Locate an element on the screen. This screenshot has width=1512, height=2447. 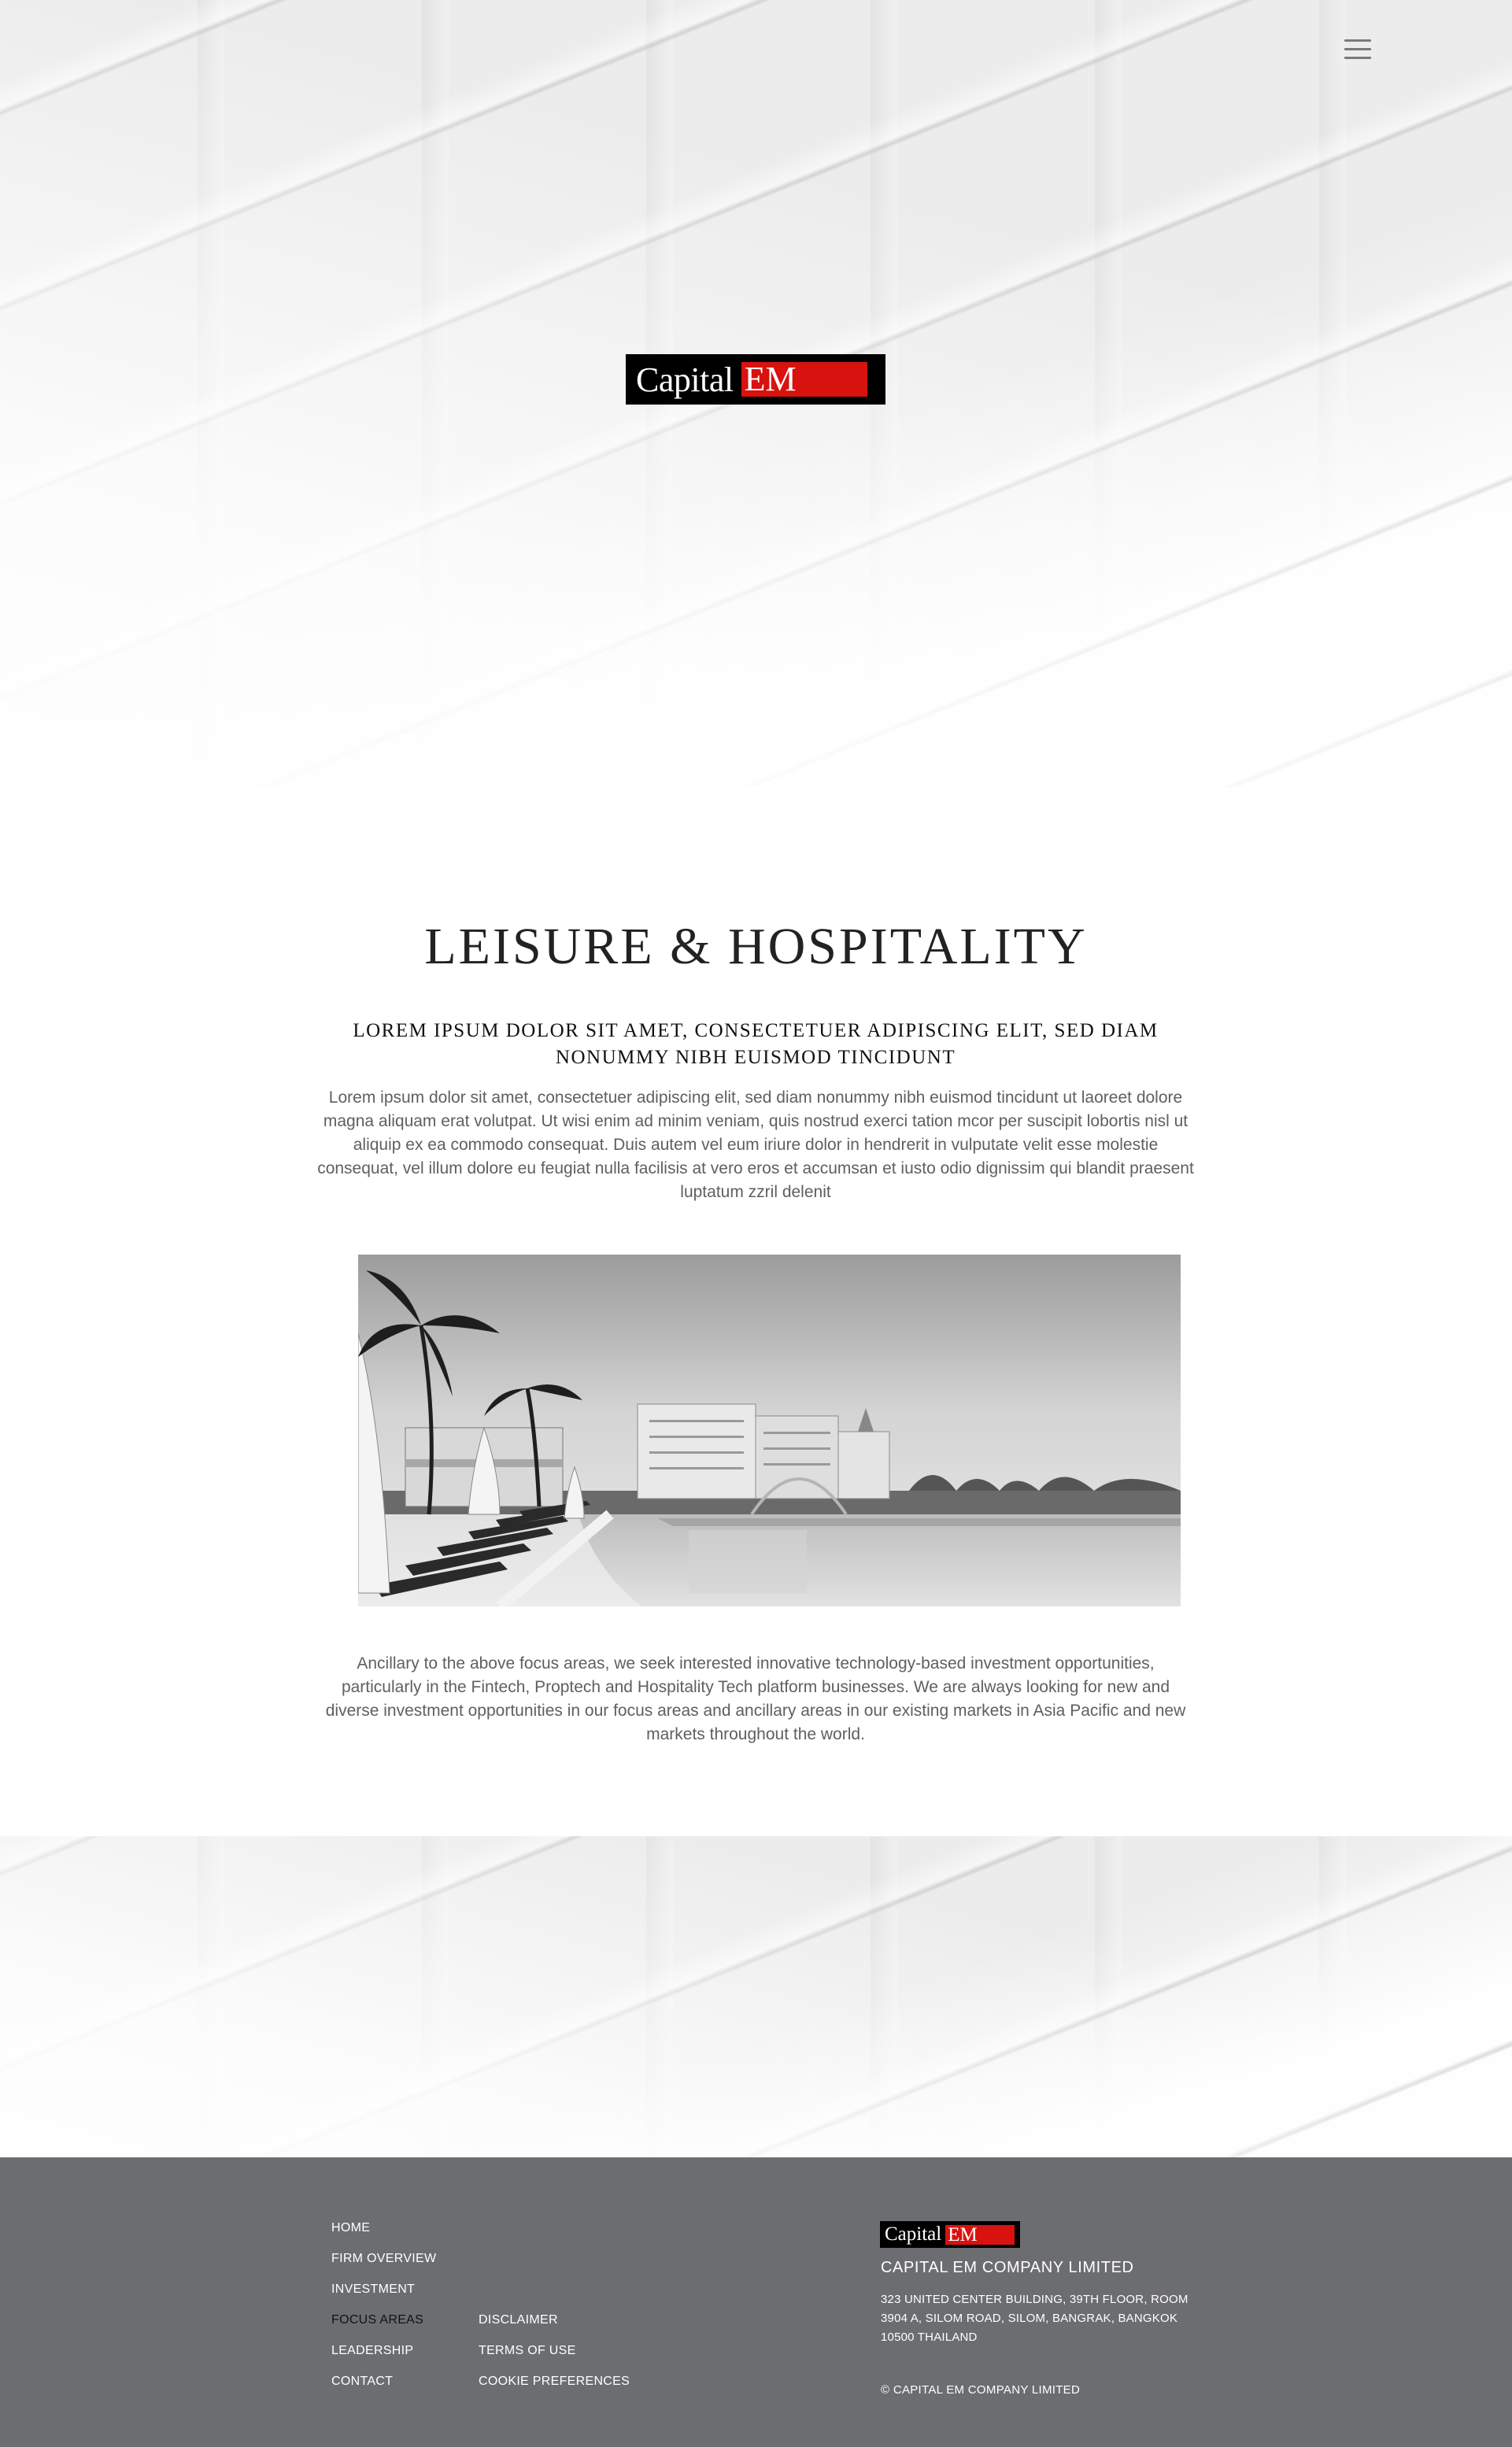
page-title: LEISURE & HOSPITALITY is located at coordinates (756, 946).